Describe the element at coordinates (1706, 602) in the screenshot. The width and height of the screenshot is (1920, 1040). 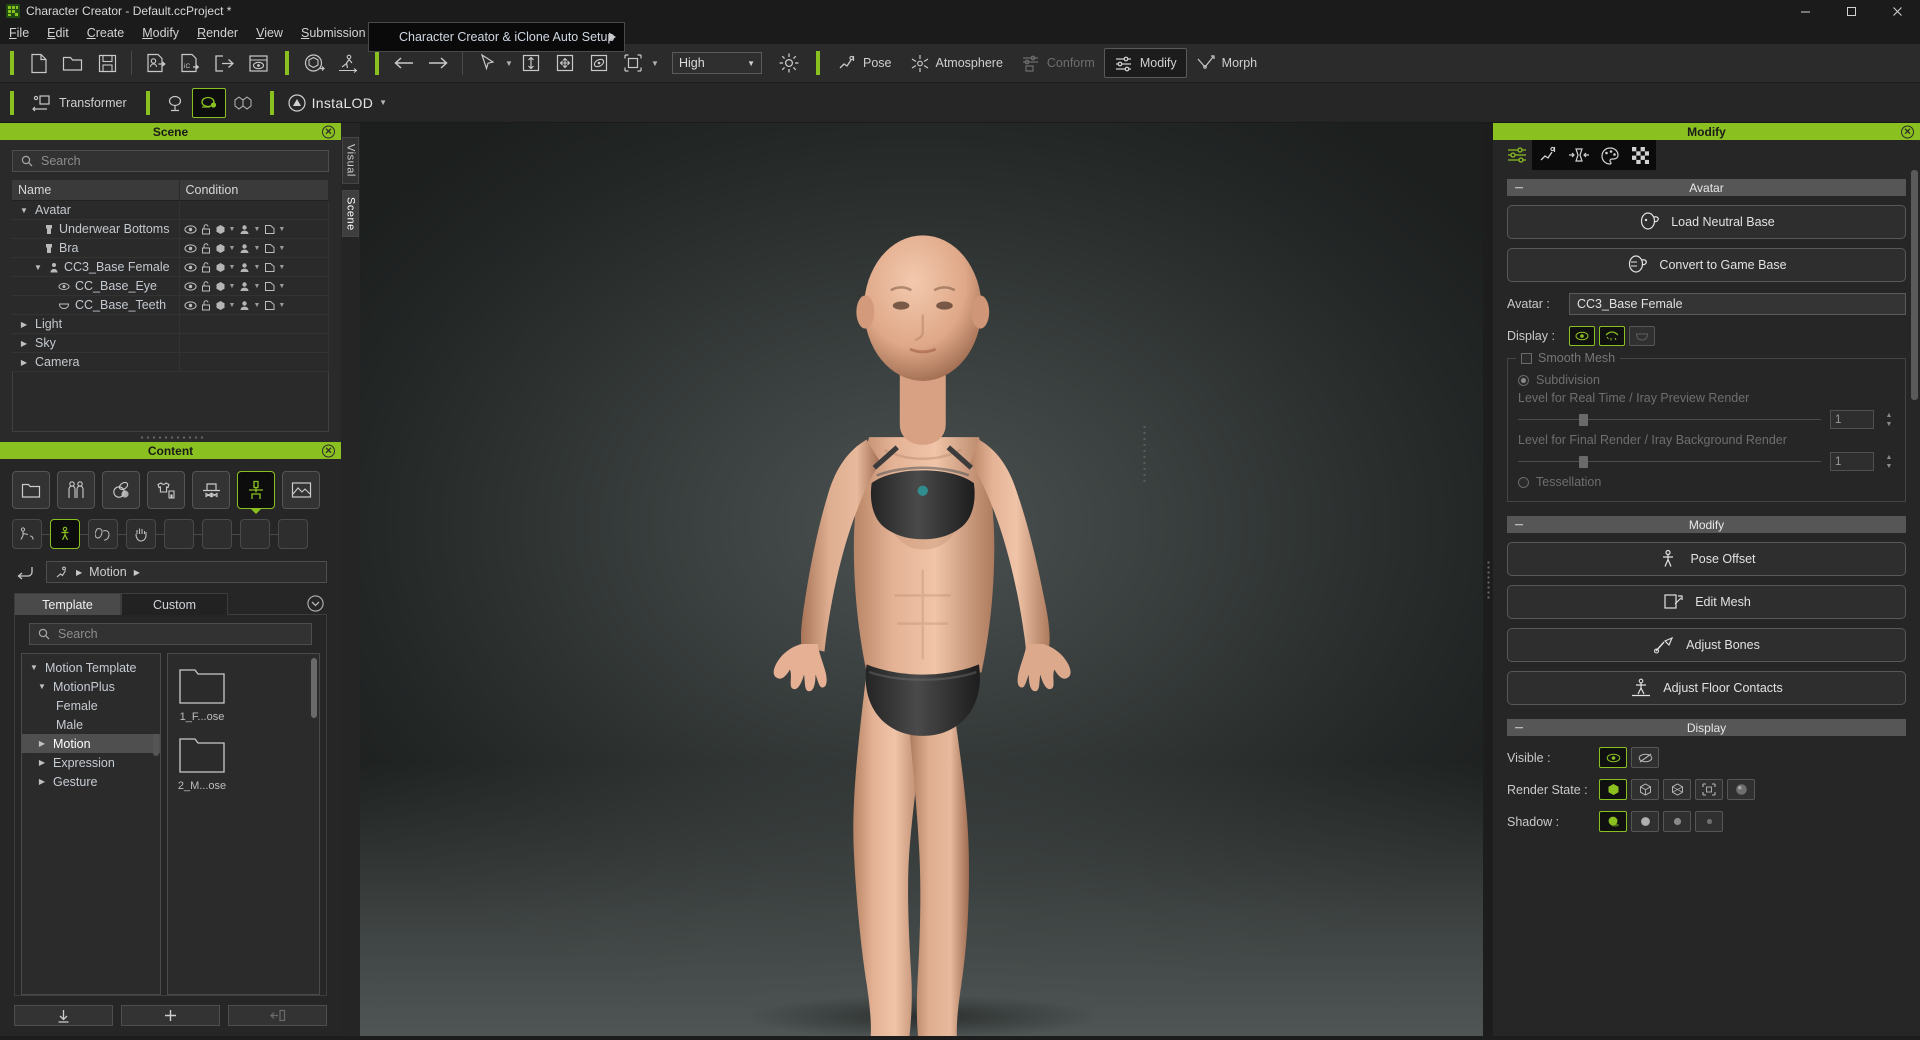
I see `edit-mesh-button: Edit Mesh` at that location.